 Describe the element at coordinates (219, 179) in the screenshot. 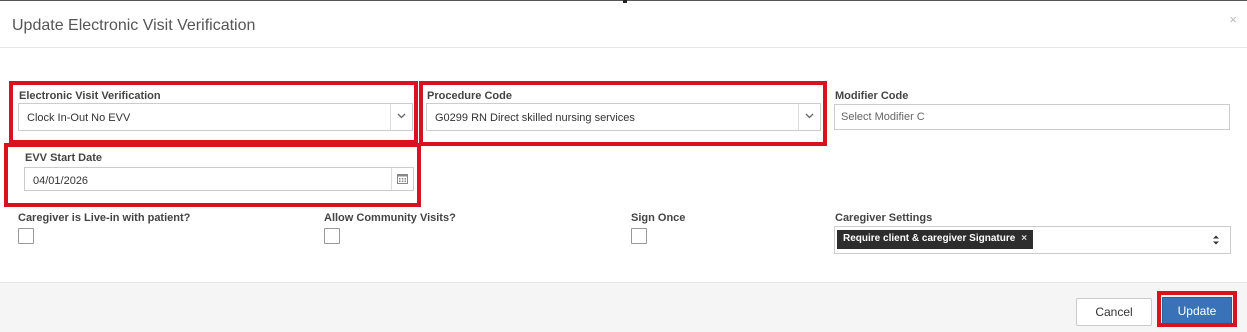

I see `evv-start-date-input: 04/01/2026` at that location.